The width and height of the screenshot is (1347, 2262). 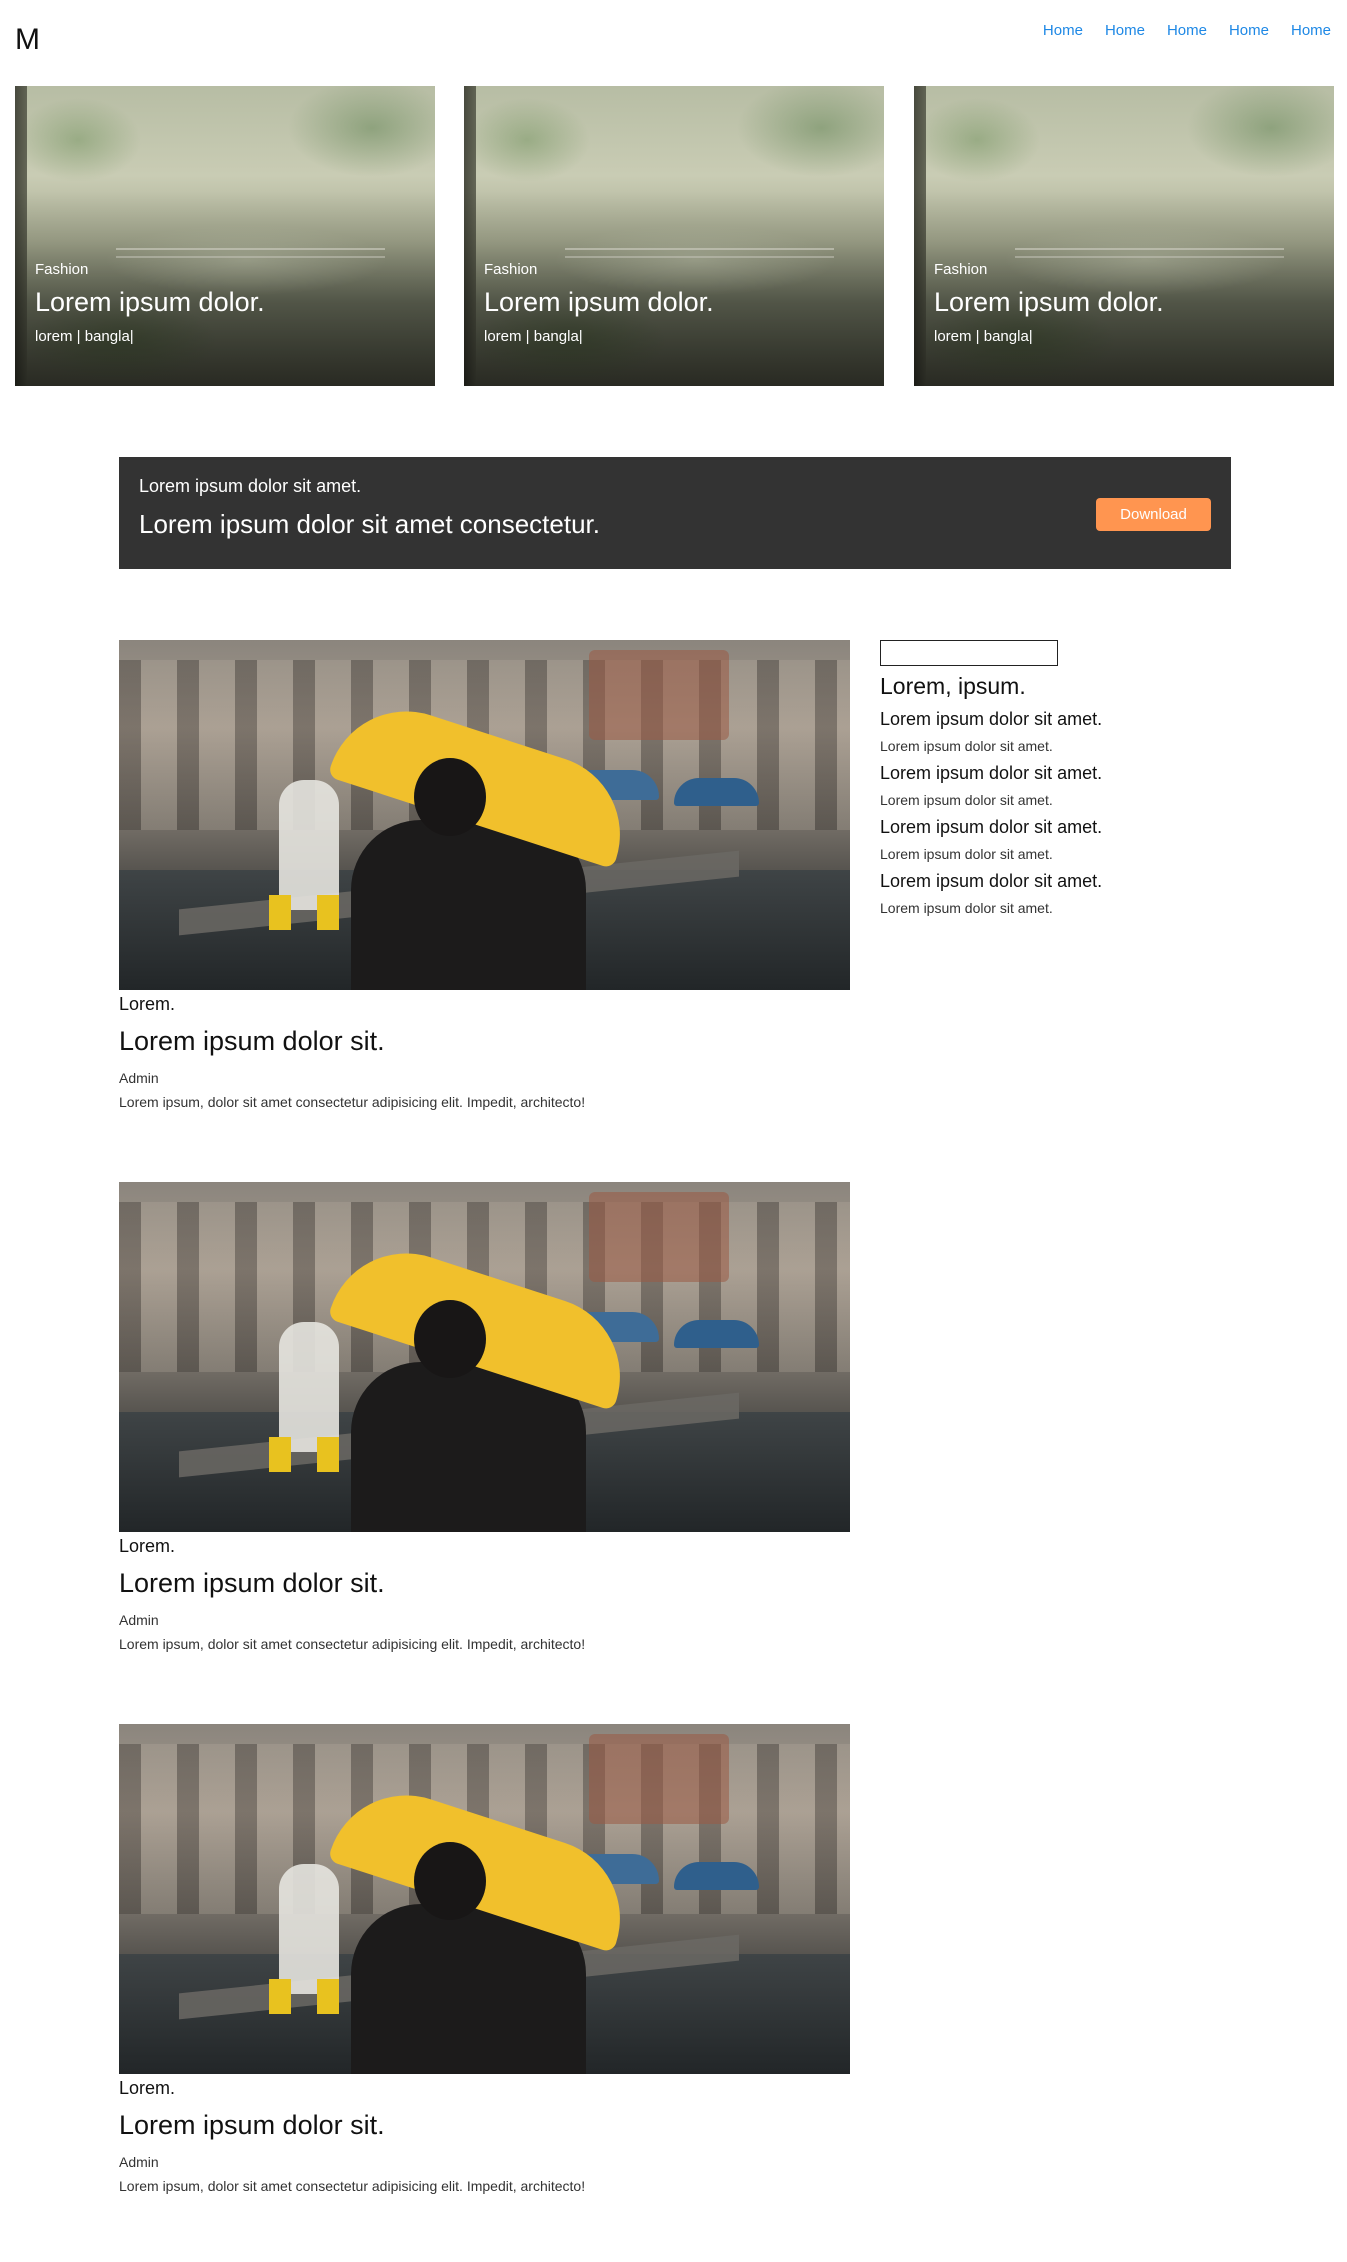 What do you see at coordinates (27, 40) in the screenshot?
I see `brand-logo: M` at bounding box center [27, 40].